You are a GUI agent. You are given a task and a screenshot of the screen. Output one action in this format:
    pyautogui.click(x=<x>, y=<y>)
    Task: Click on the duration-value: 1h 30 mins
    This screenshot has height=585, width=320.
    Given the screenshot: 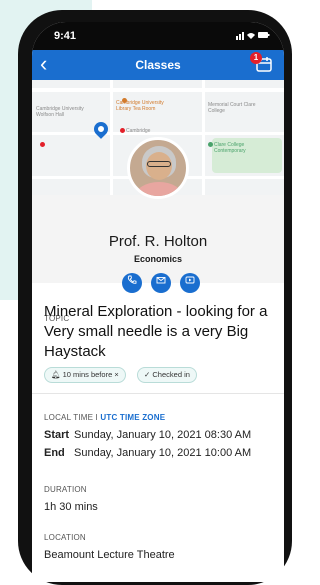 What is the action you would take?
    pyautogui.click(x=71, y=507)
    